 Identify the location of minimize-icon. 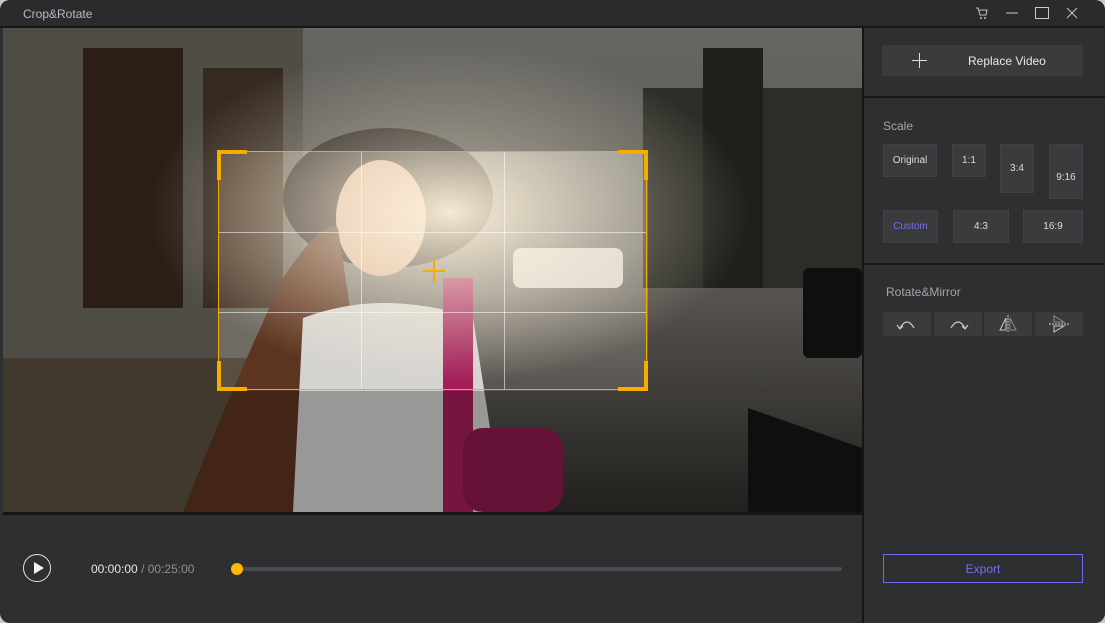
(1012, 13).